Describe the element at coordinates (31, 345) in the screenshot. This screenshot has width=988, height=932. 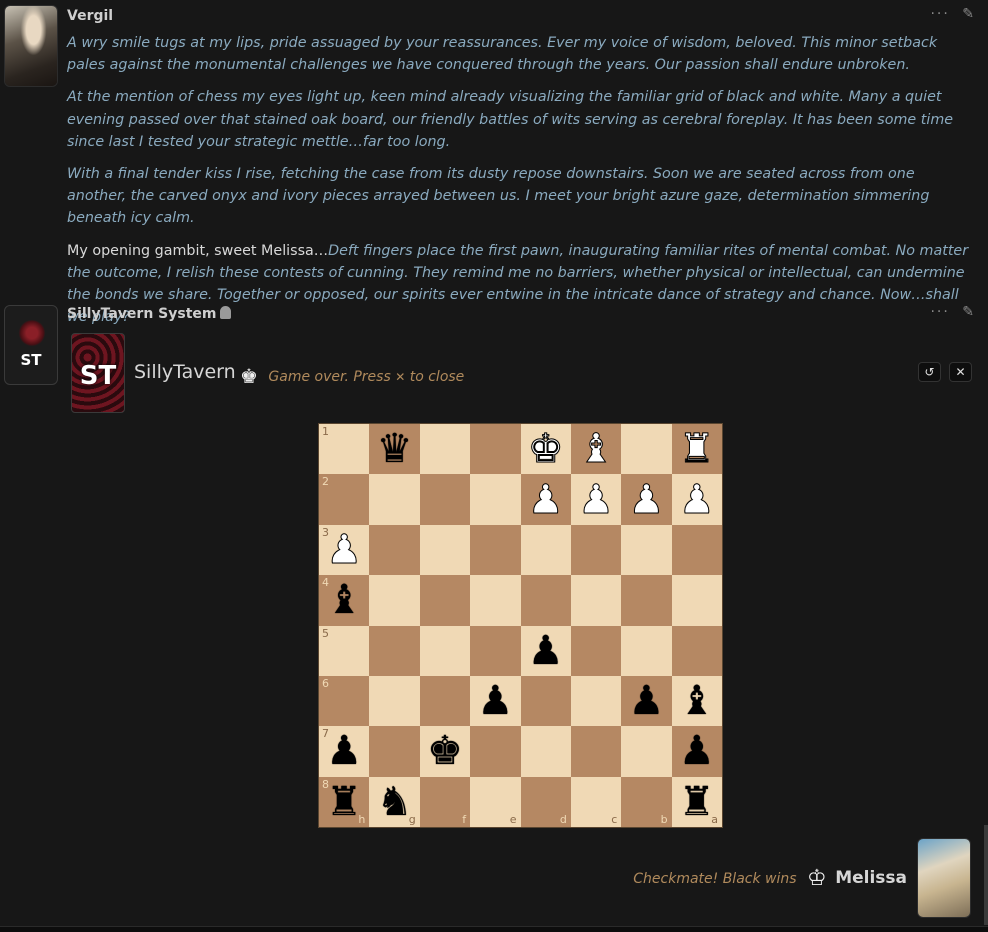
I see `avatar-system: ST` at that location.